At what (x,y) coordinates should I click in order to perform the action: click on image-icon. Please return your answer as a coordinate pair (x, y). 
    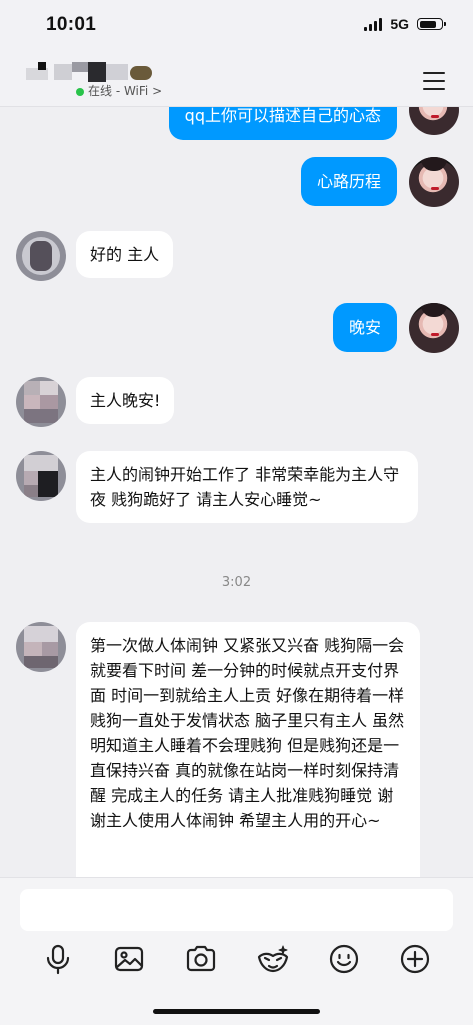
    Looking at the image, I should click on (129, 959).